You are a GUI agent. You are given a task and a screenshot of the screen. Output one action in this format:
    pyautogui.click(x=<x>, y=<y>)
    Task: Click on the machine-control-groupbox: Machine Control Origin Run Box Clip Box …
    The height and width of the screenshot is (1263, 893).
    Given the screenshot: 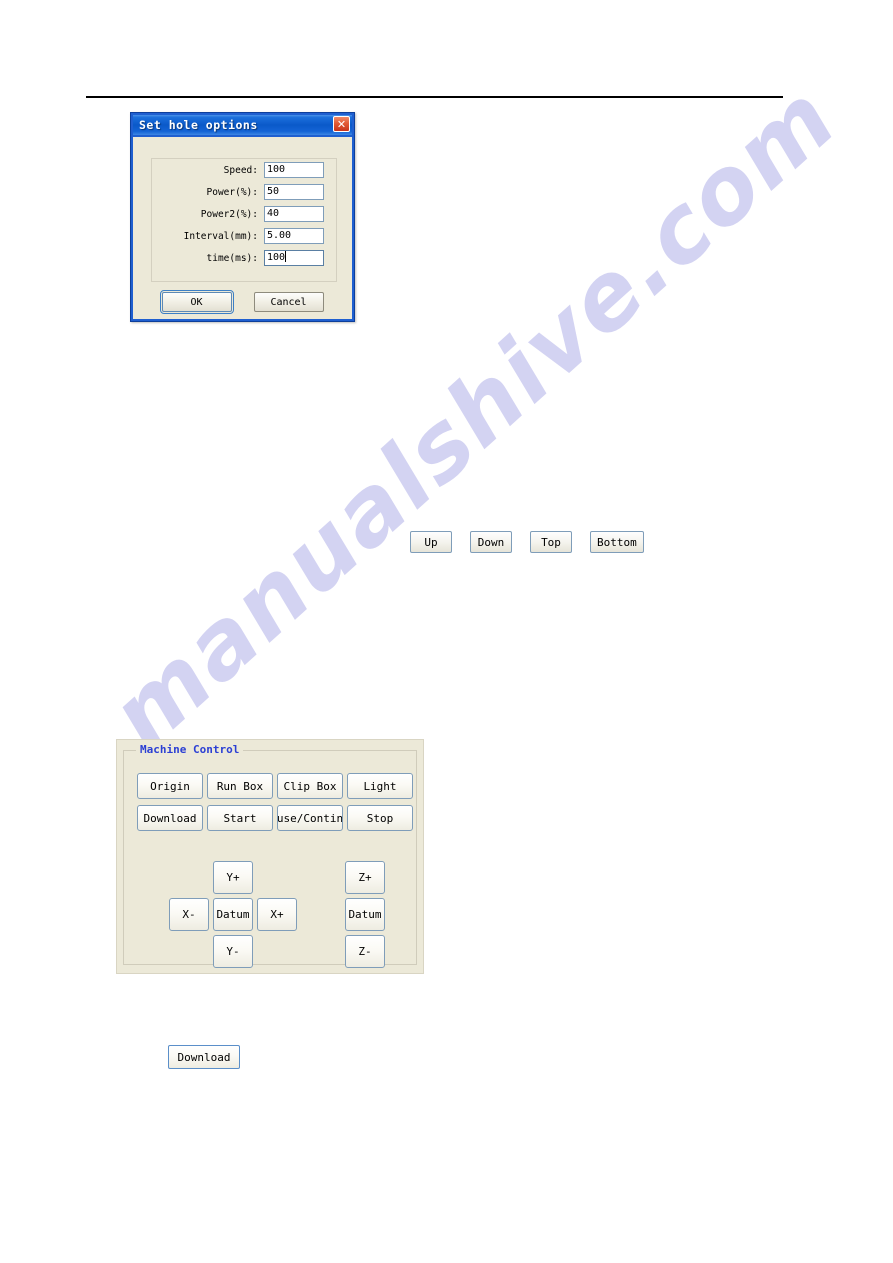 What is the action you would take?
    pyautogui.click(x=270, y=855)
    